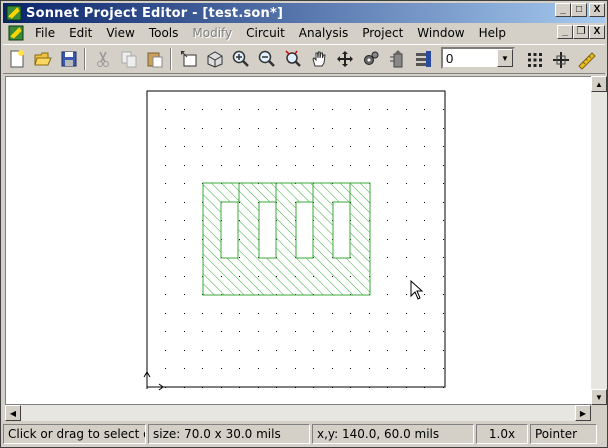 The image size is (608, 448). What do you see at coordinates (120, 33) in the screenshot?
I see `menu-view: View` at bounding box center [120, 33].